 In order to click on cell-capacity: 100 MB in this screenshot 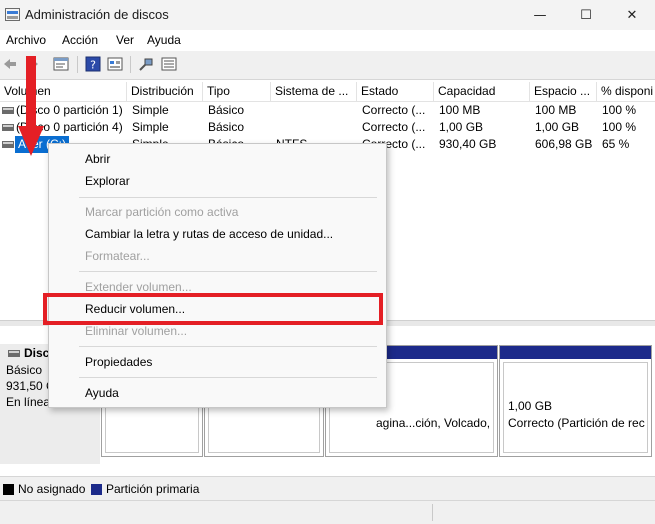, I will do `click(460, 110)`.